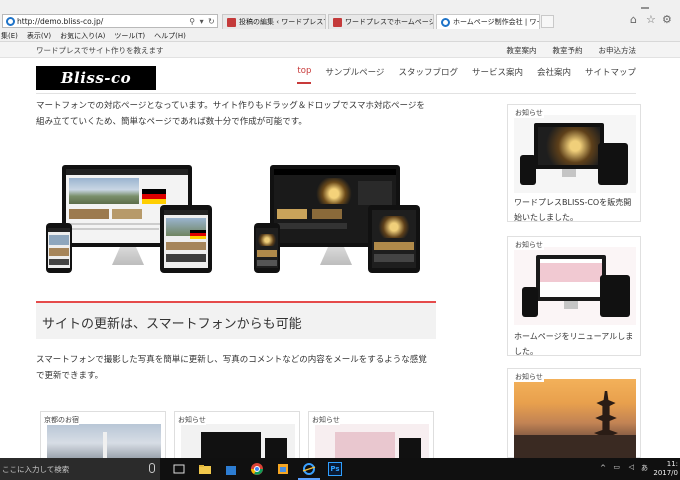  I want to click on nav-sample-page: サンプルページ, so click(354, 75).